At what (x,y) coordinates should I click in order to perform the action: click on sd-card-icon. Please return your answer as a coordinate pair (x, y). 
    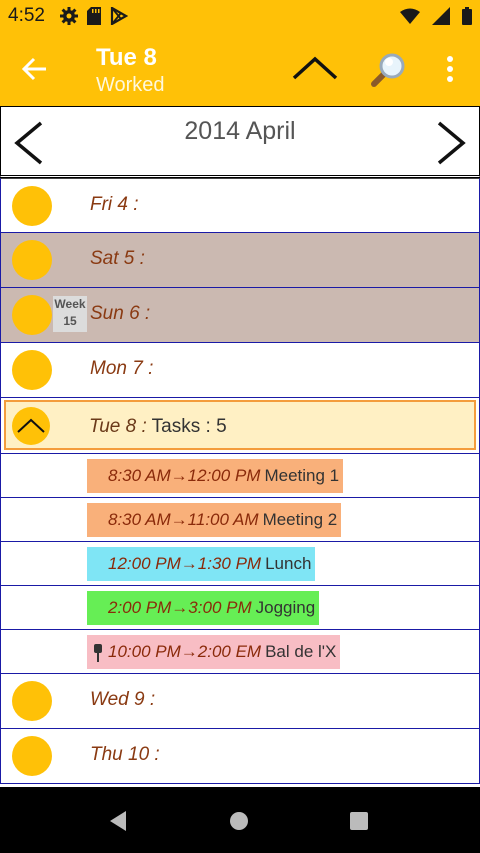
    Looking at the image, I should click on (94, 16).